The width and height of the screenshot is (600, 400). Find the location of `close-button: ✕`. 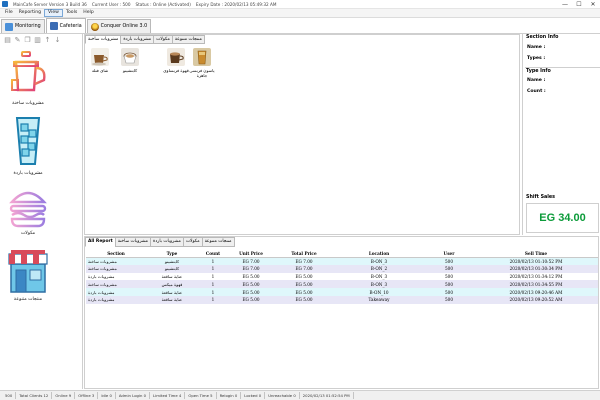

close-button: ✕ is located at coordinates (593, 4).